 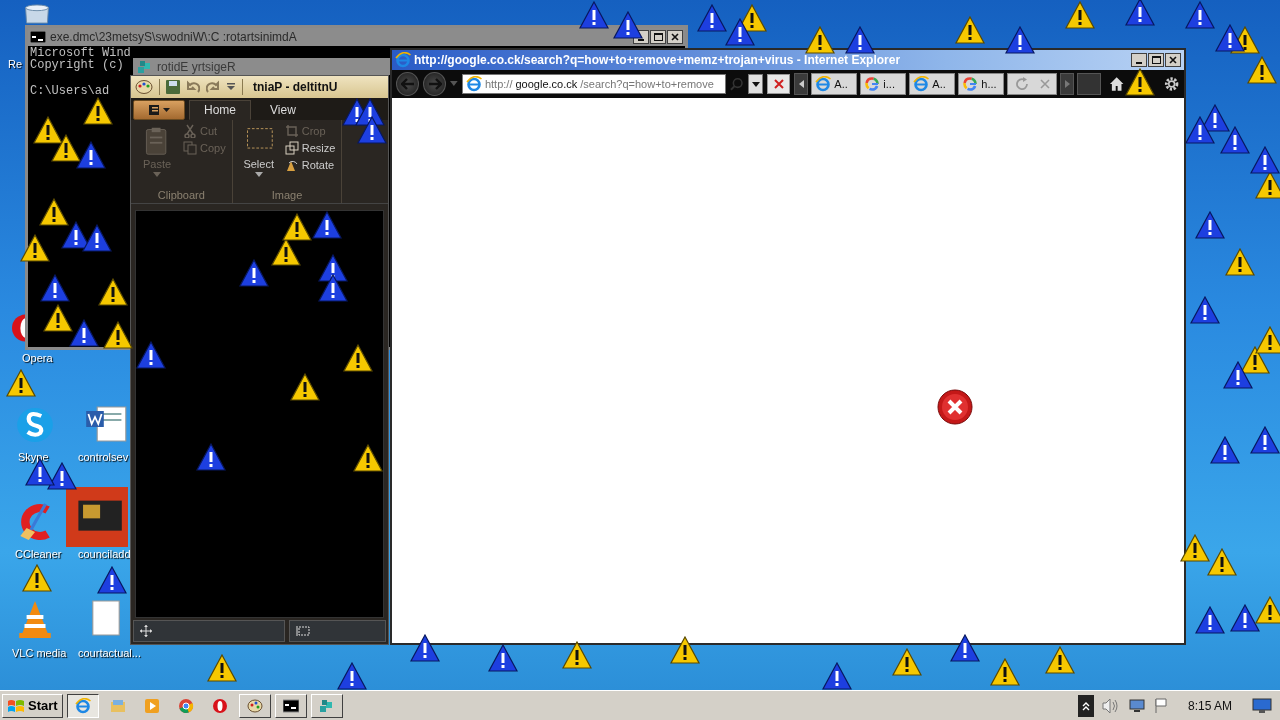 I want to click on forward-arrow-icon, so click(x=434, y=84).